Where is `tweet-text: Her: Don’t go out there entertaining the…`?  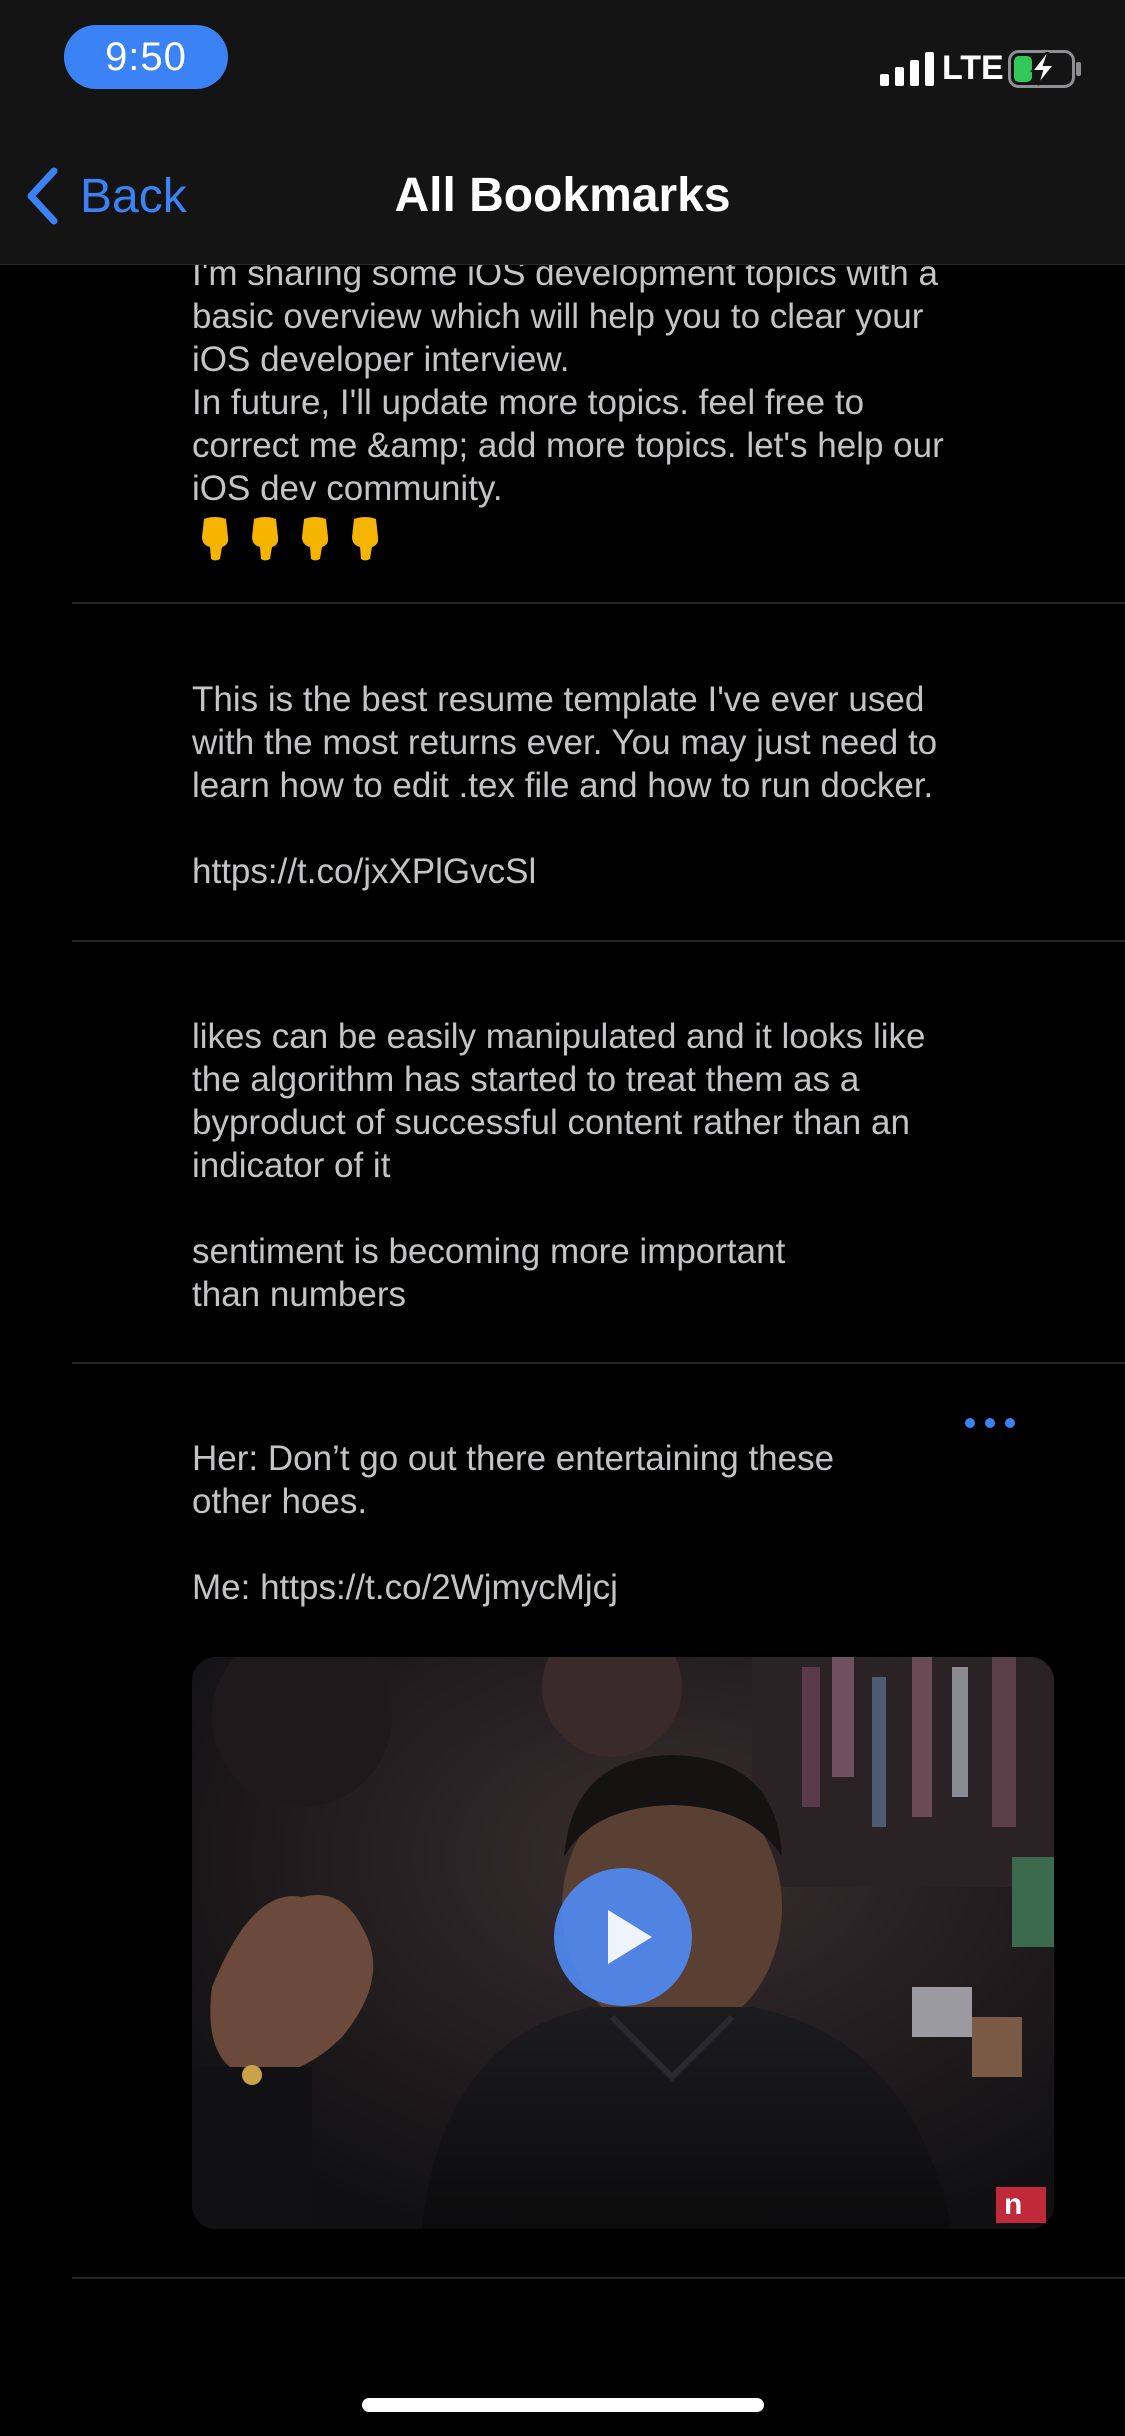 tweet-text: Her: Don’t go out there entertaining the… is located at coordinates (513, 1523).